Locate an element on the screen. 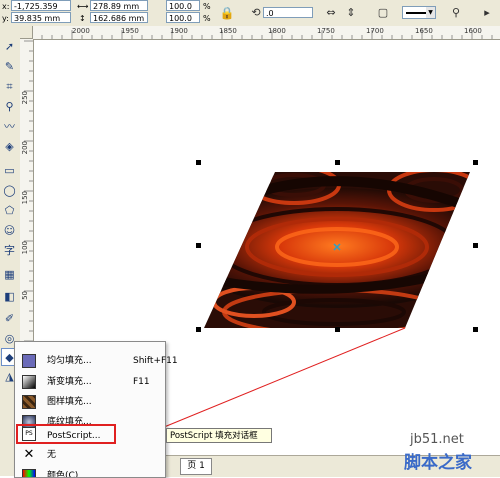  freehand-tool-icon: 〰 is located at coordinates (9, 127).